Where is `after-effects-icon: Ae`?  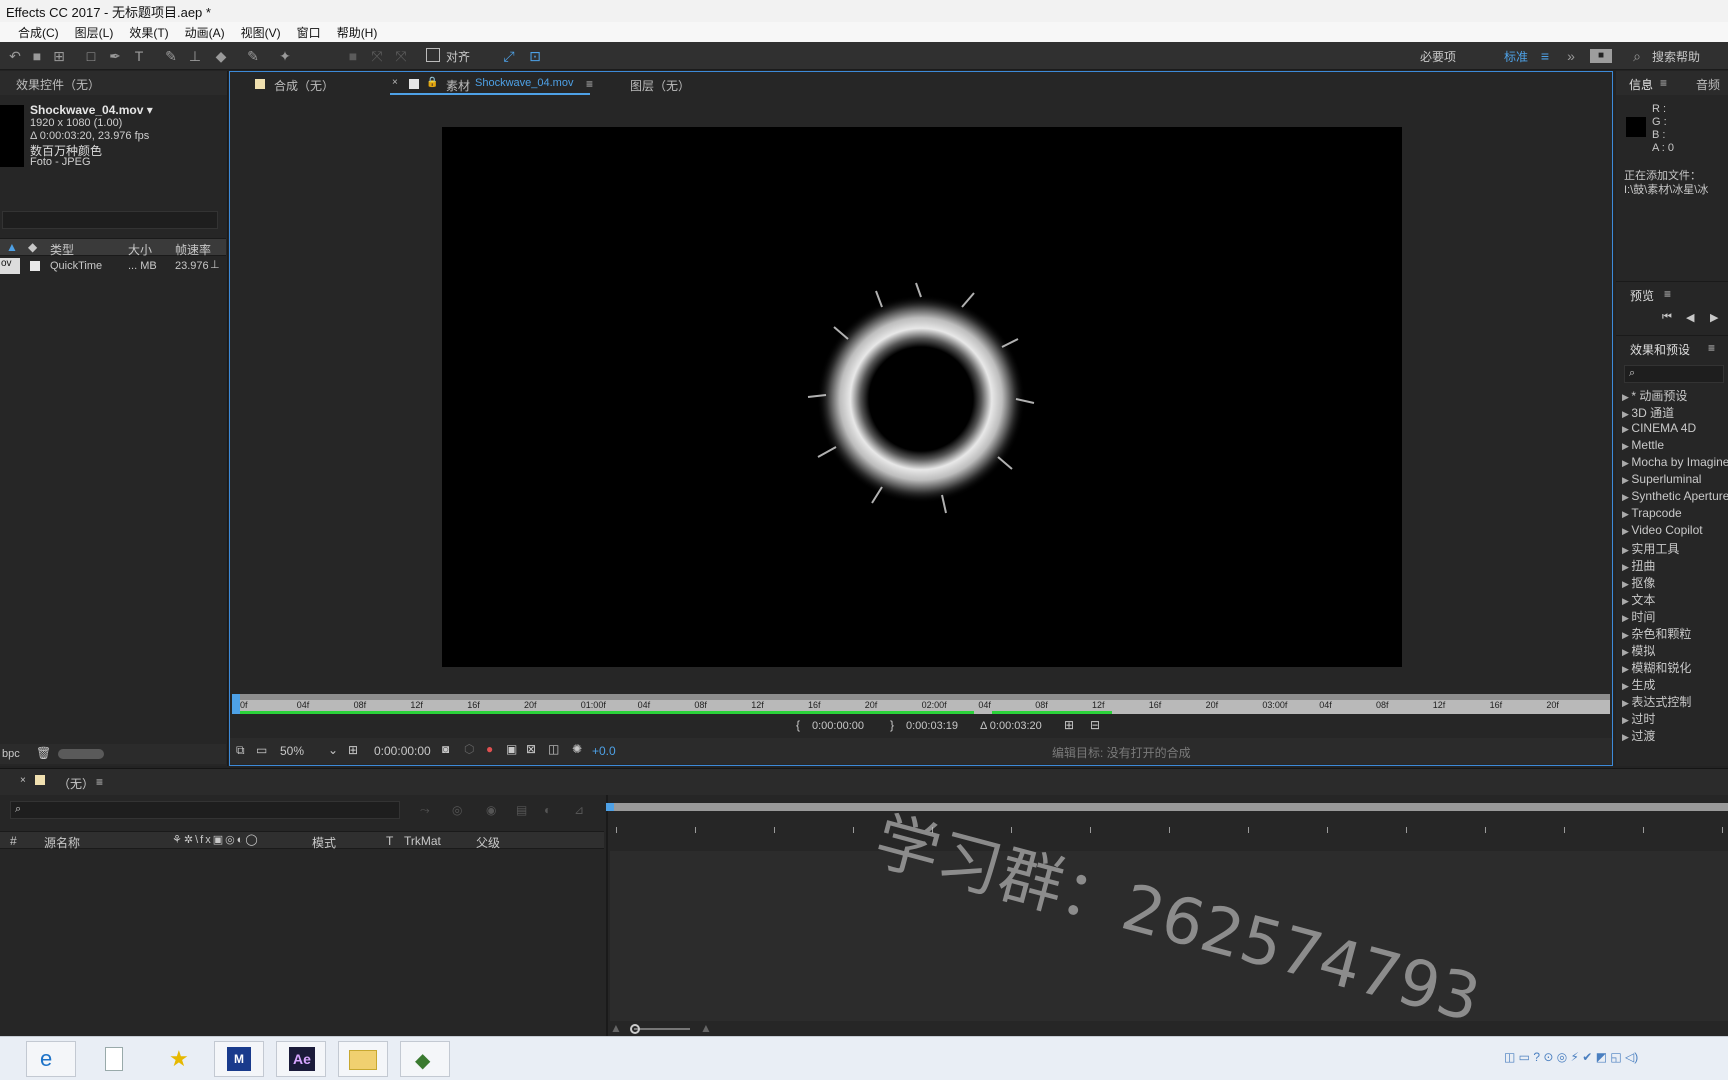 after-effects-icon: Ae is located at coordinates (301, 1059).